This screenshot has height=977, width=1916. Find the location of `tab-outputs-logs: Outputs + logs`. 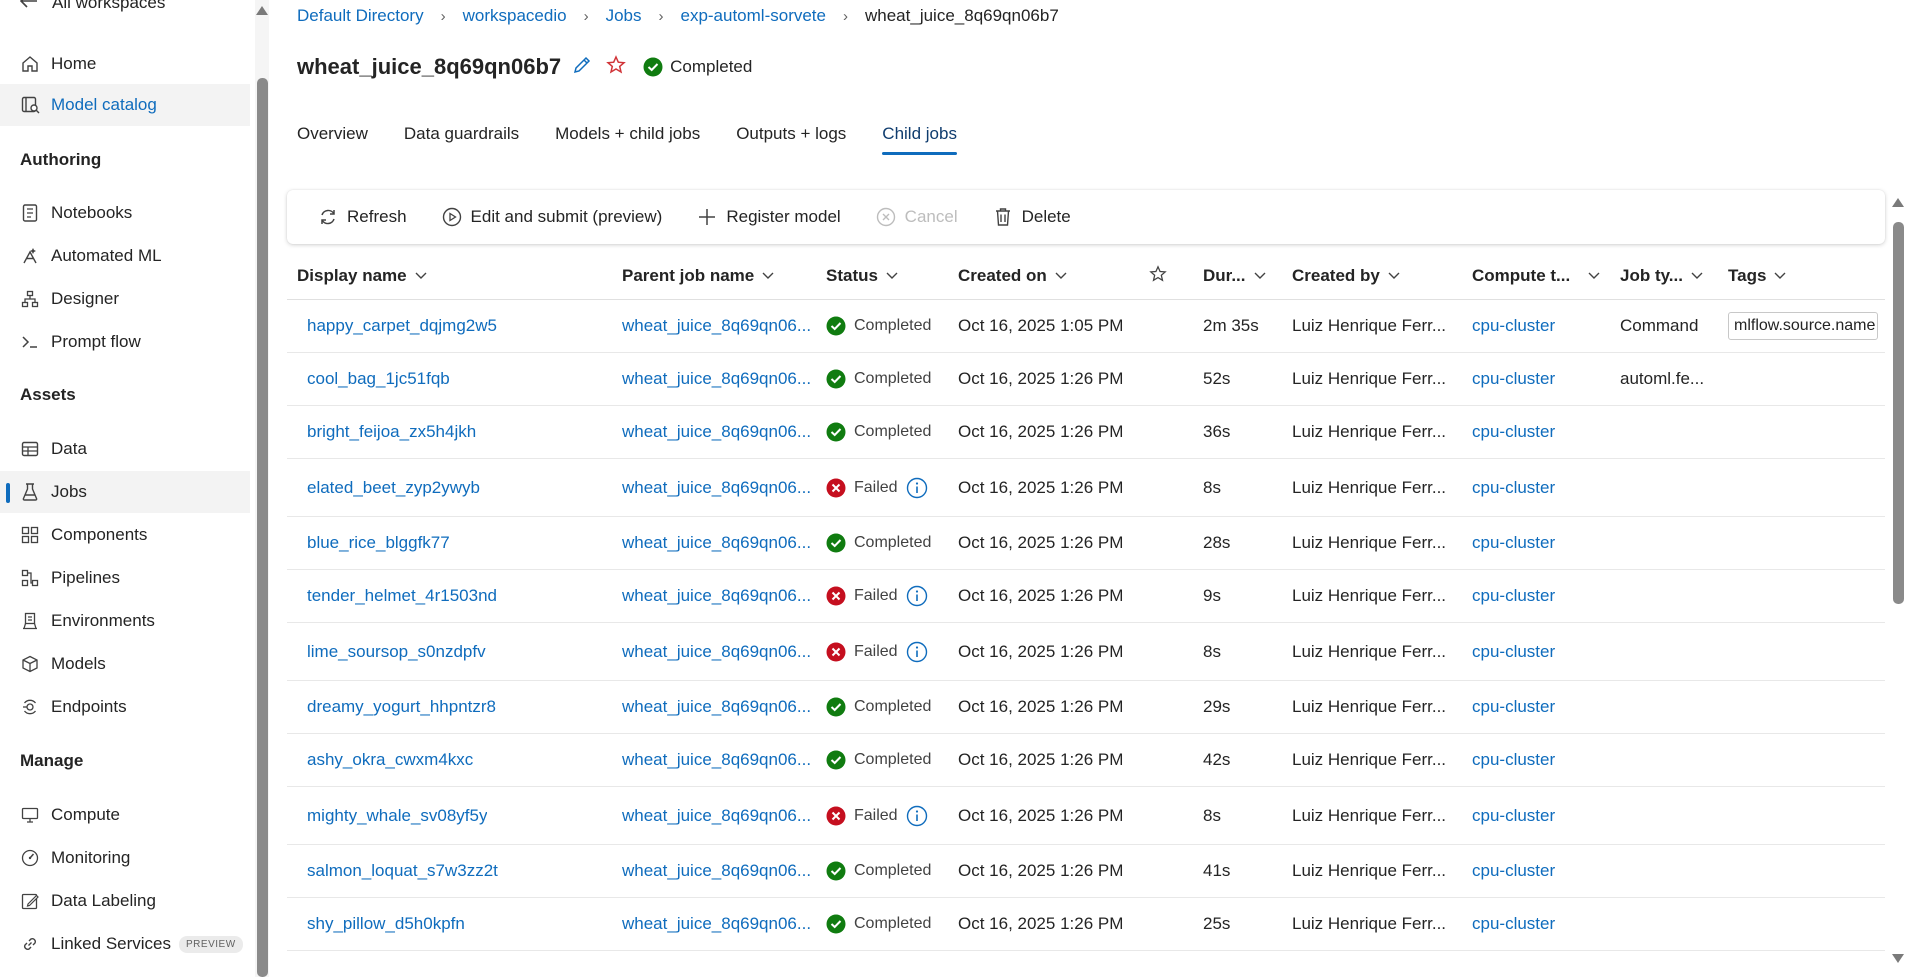

tab-outputs-logs: Outputs + logs is located at coordinates (791, 139).